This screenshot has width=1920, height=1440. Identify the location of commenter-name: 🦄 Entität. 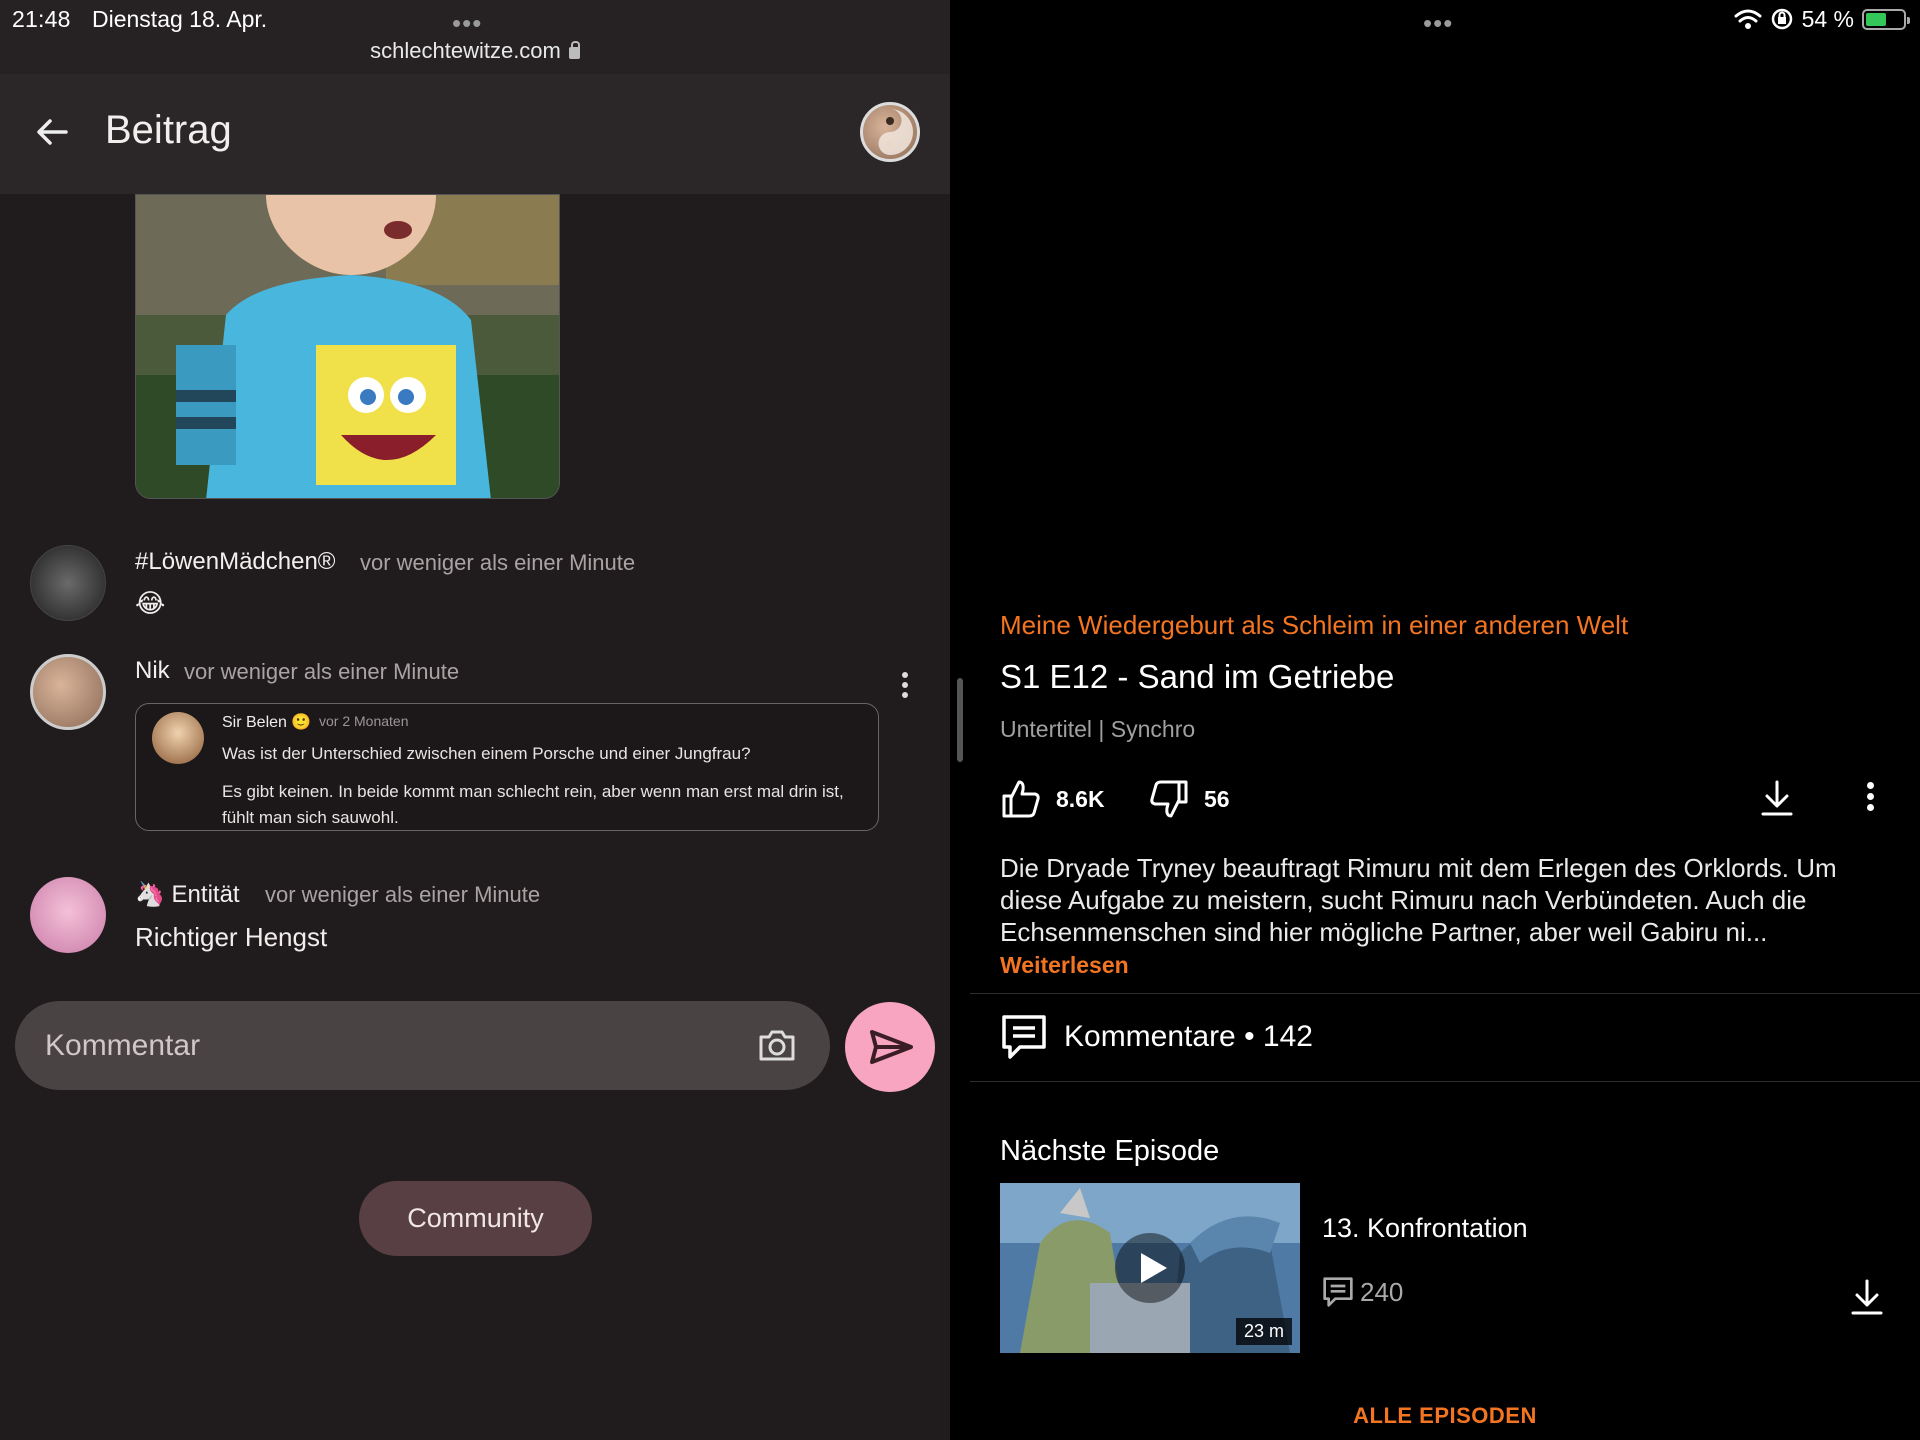
(187, 894).